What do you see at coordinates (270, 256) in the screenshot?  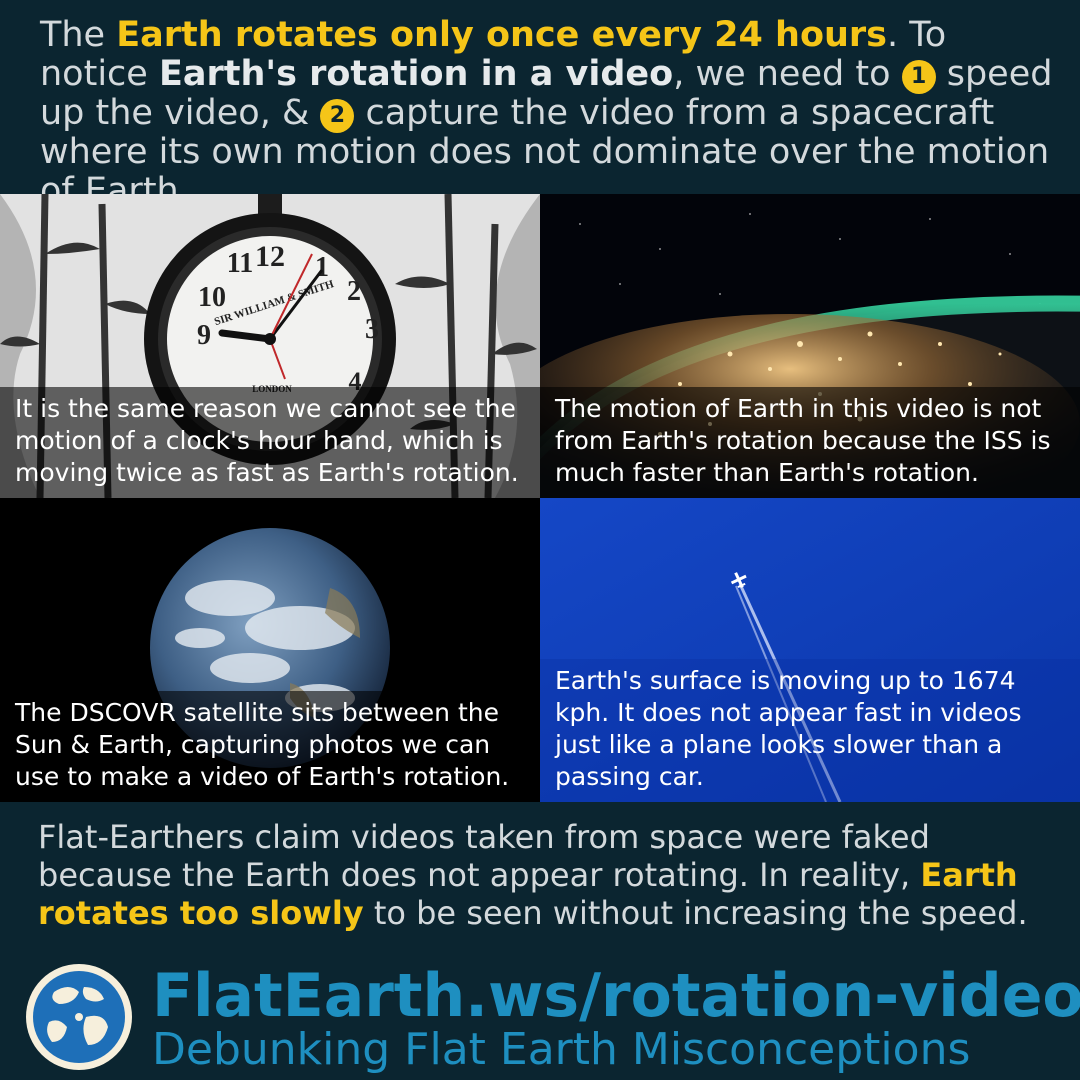 I see `clock-numeral: 12` at bounding box center [270, 256].